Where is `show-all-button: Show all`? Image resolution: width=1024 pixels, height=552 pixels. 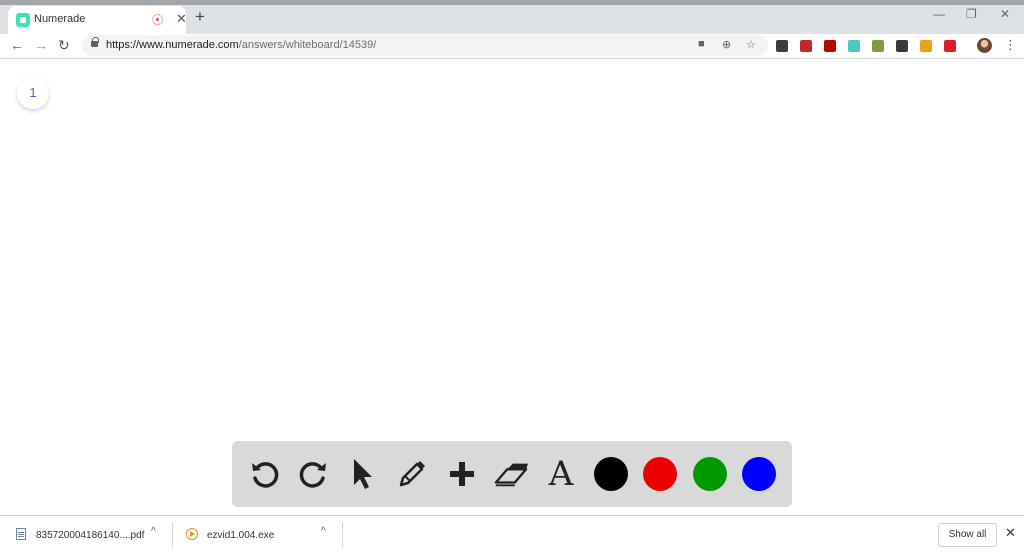 show-all-button: Show all is located at coordinates (967, 535).